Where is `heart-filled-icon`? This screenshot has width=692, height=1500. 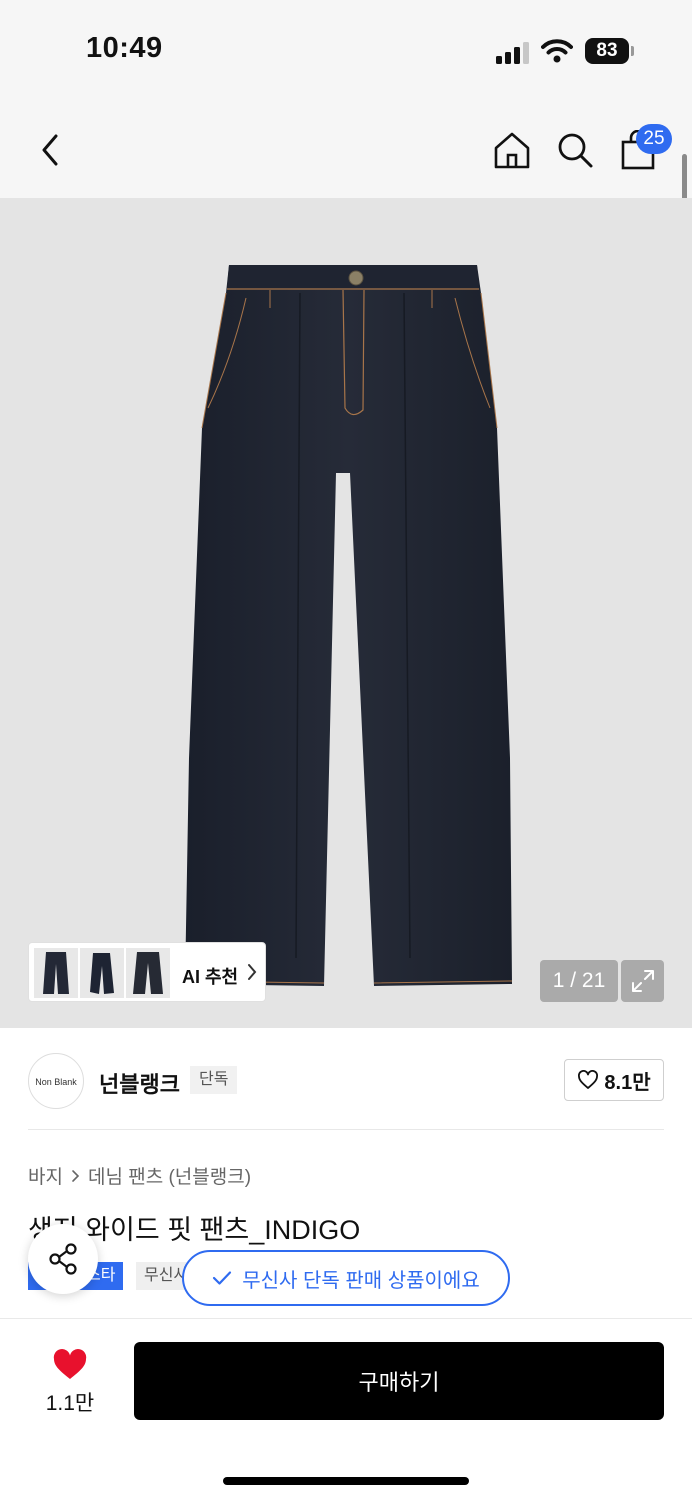 heart-filled-icon is located at coordinates (70, 1365).